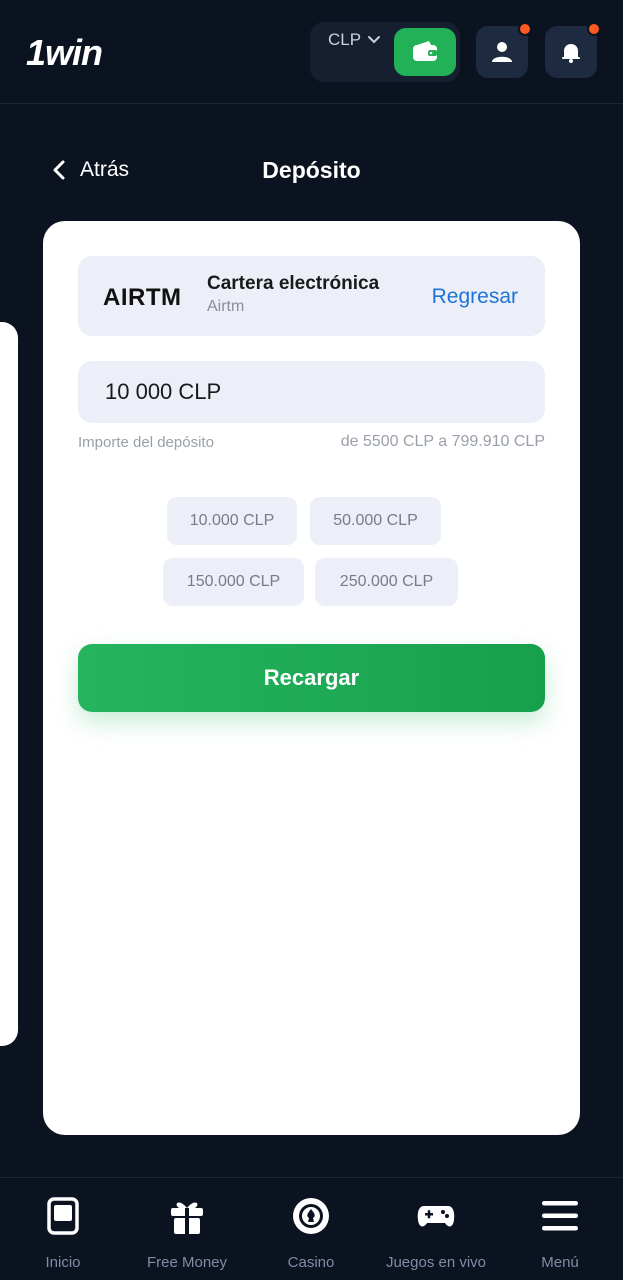 The image size is (623, 1280). What do you see at coordinates (436, 1233) in the screenshot?
I see `nav-item-juegos-en-vivo: Juegos en vivo` at bounding box center [436, 1233].